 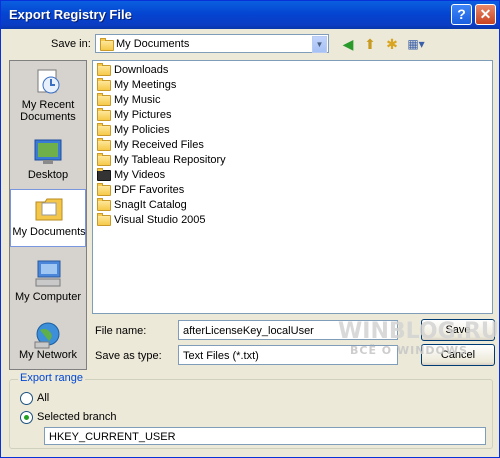 What do you see at coordinates (141, 70) in the screenshot?
I see `file-name: Downloads` at bounding box center [141, 70].